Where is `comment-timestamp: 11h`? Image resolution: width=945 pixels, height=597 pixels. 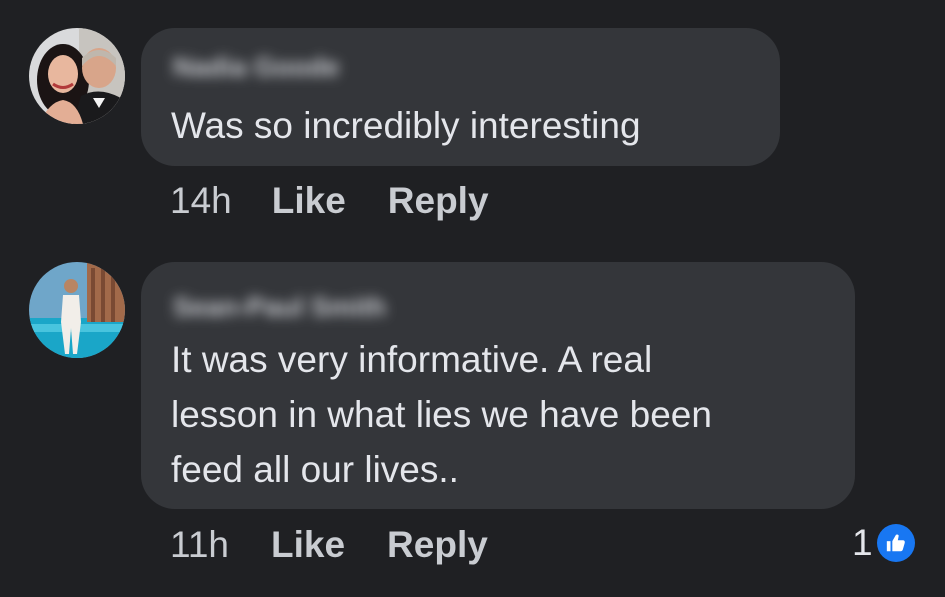
comment-timestamp: 11h is located at coordinates (199, 545).